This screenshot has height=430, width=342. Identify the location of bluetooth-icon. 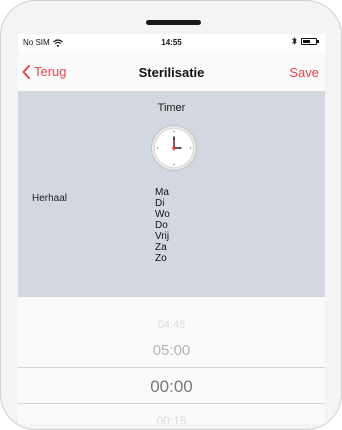
(294, 41).